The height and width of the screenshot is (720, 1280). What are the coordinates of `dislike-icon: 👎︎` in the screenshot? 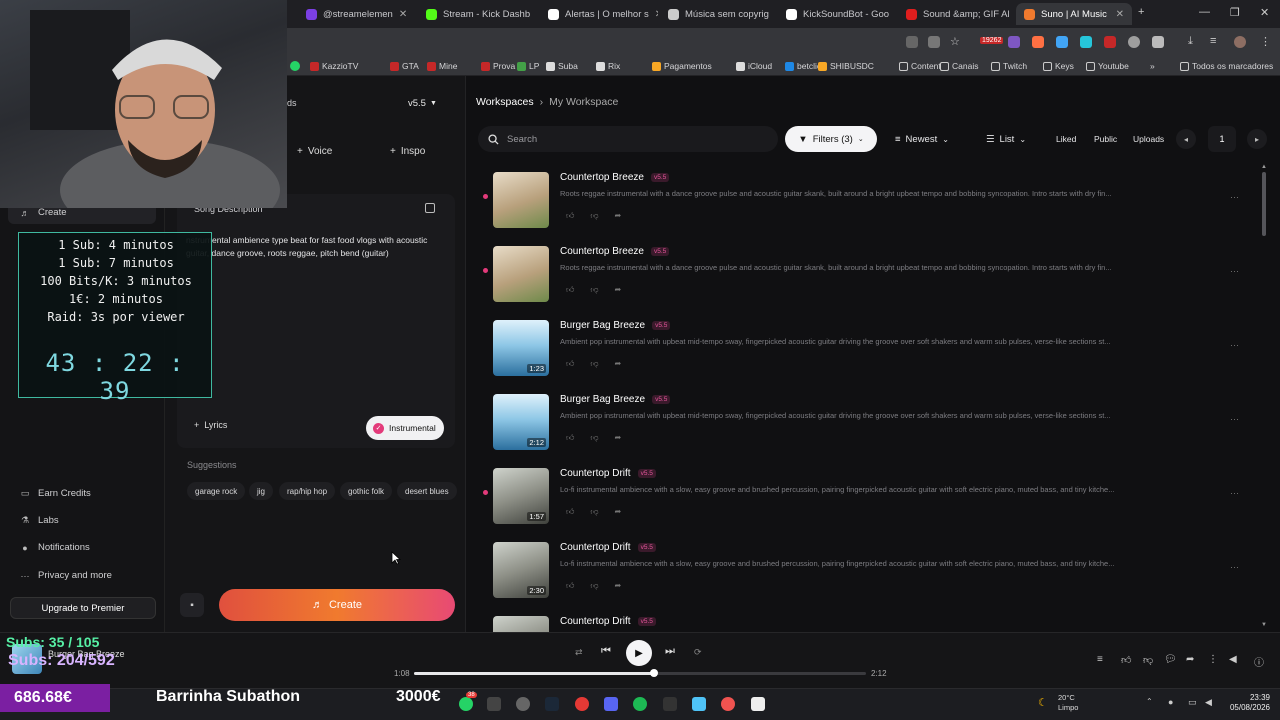 It's located at (1148, 660).